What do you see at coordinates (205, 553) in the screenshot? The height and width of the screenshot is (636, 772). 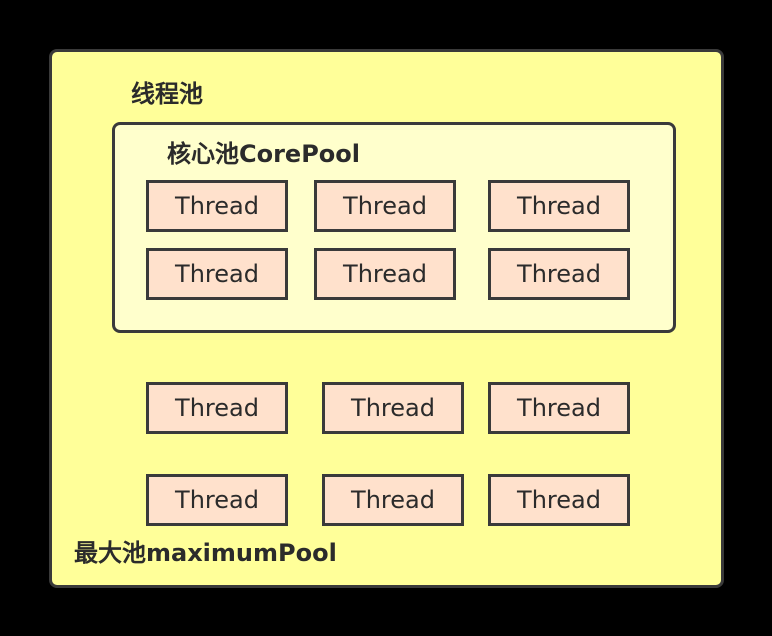 I see `max-pool-title: 最大池maximumPool` at bounding box center [205, 553].